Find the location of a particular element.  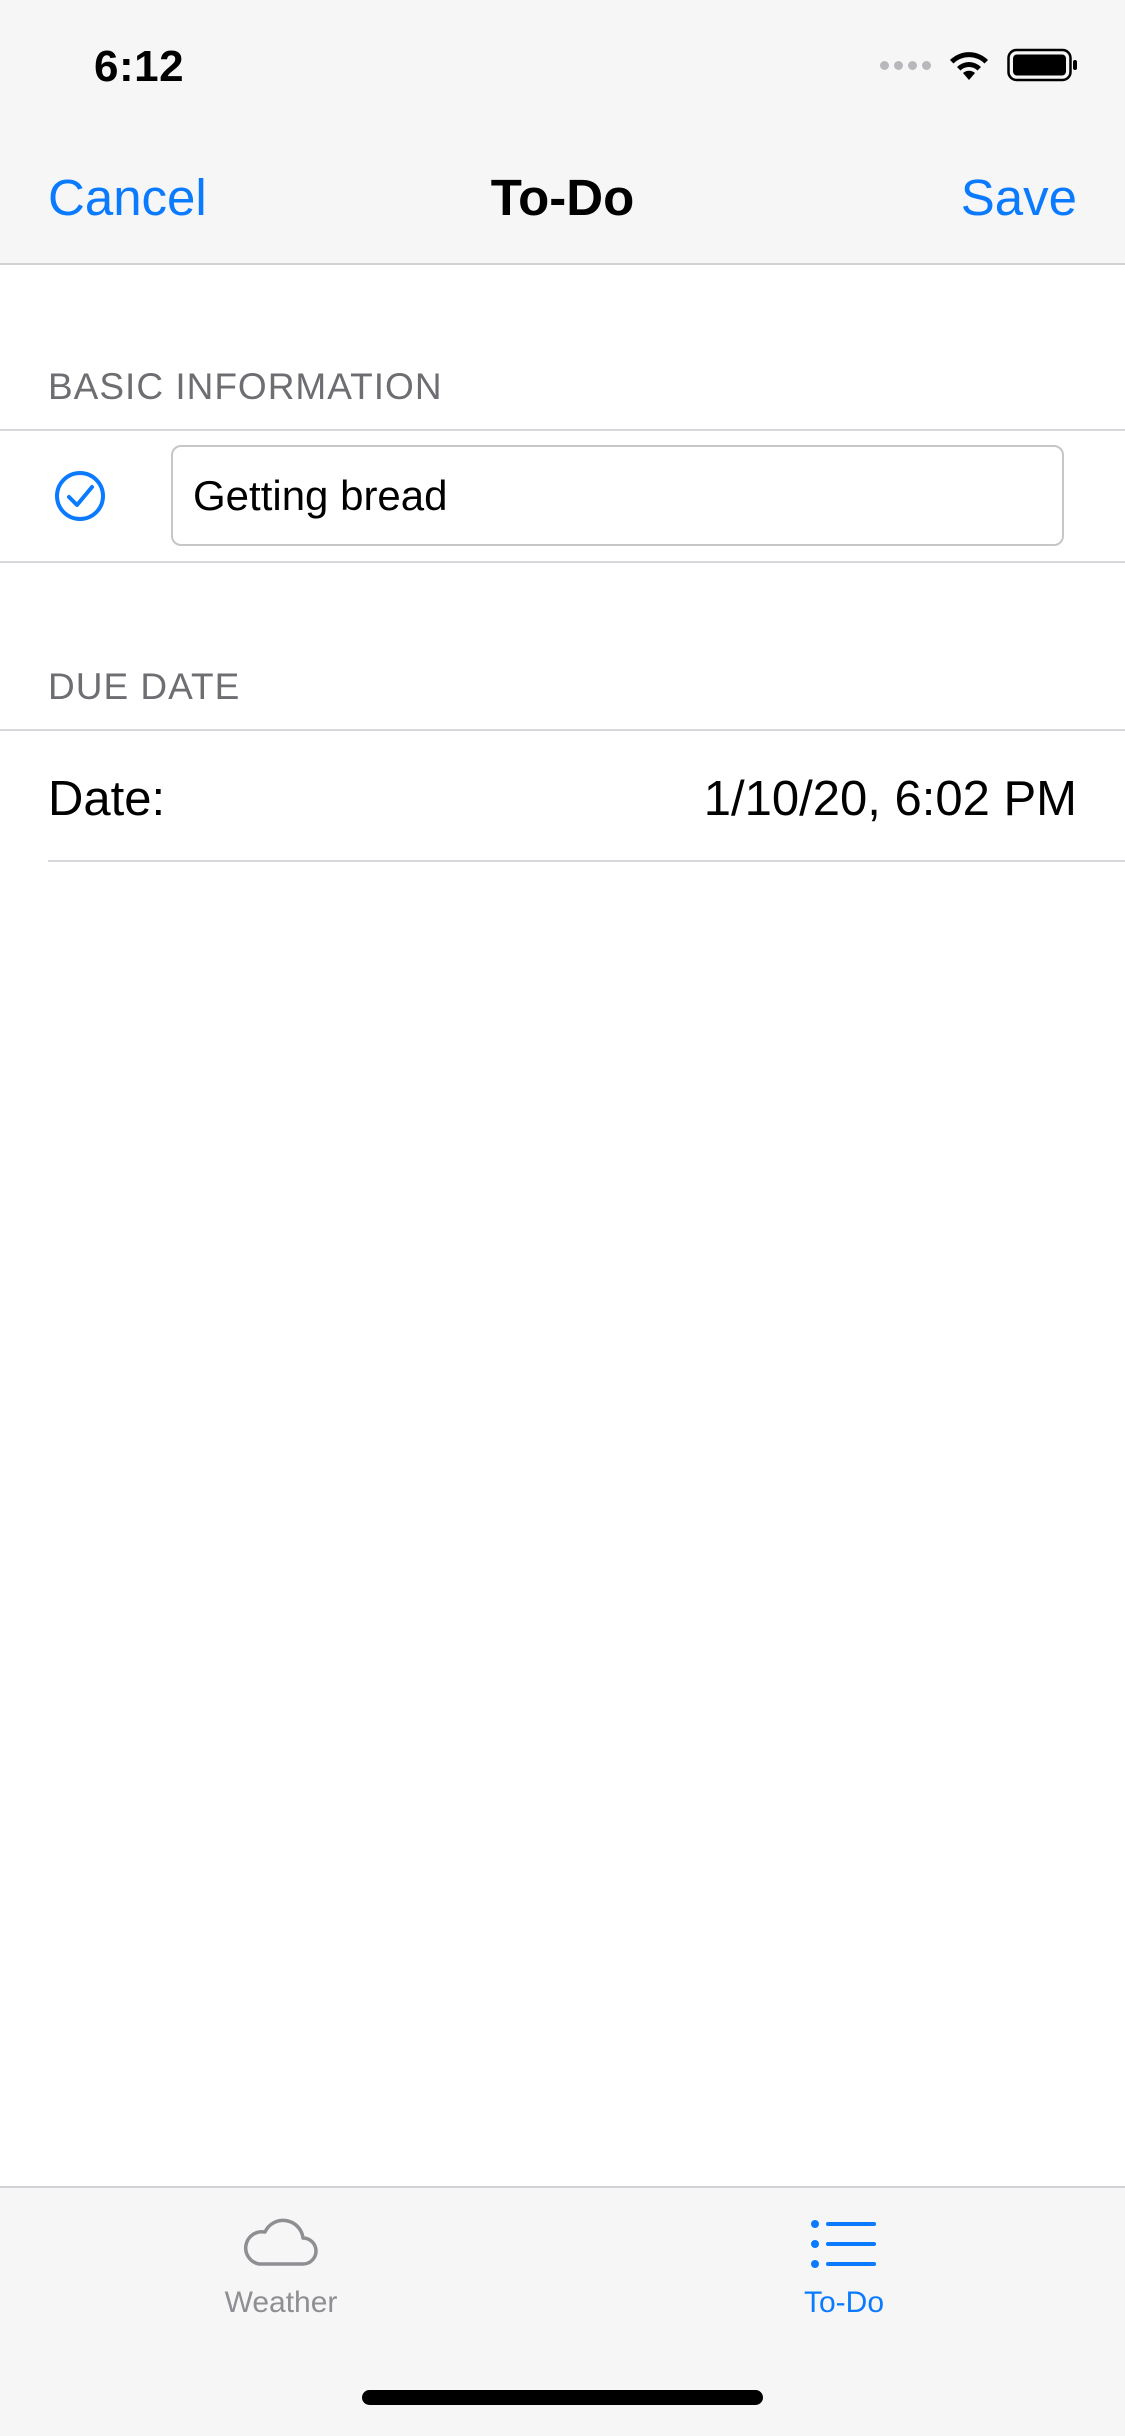

home-indicator is located at coordinates (562, 2397).